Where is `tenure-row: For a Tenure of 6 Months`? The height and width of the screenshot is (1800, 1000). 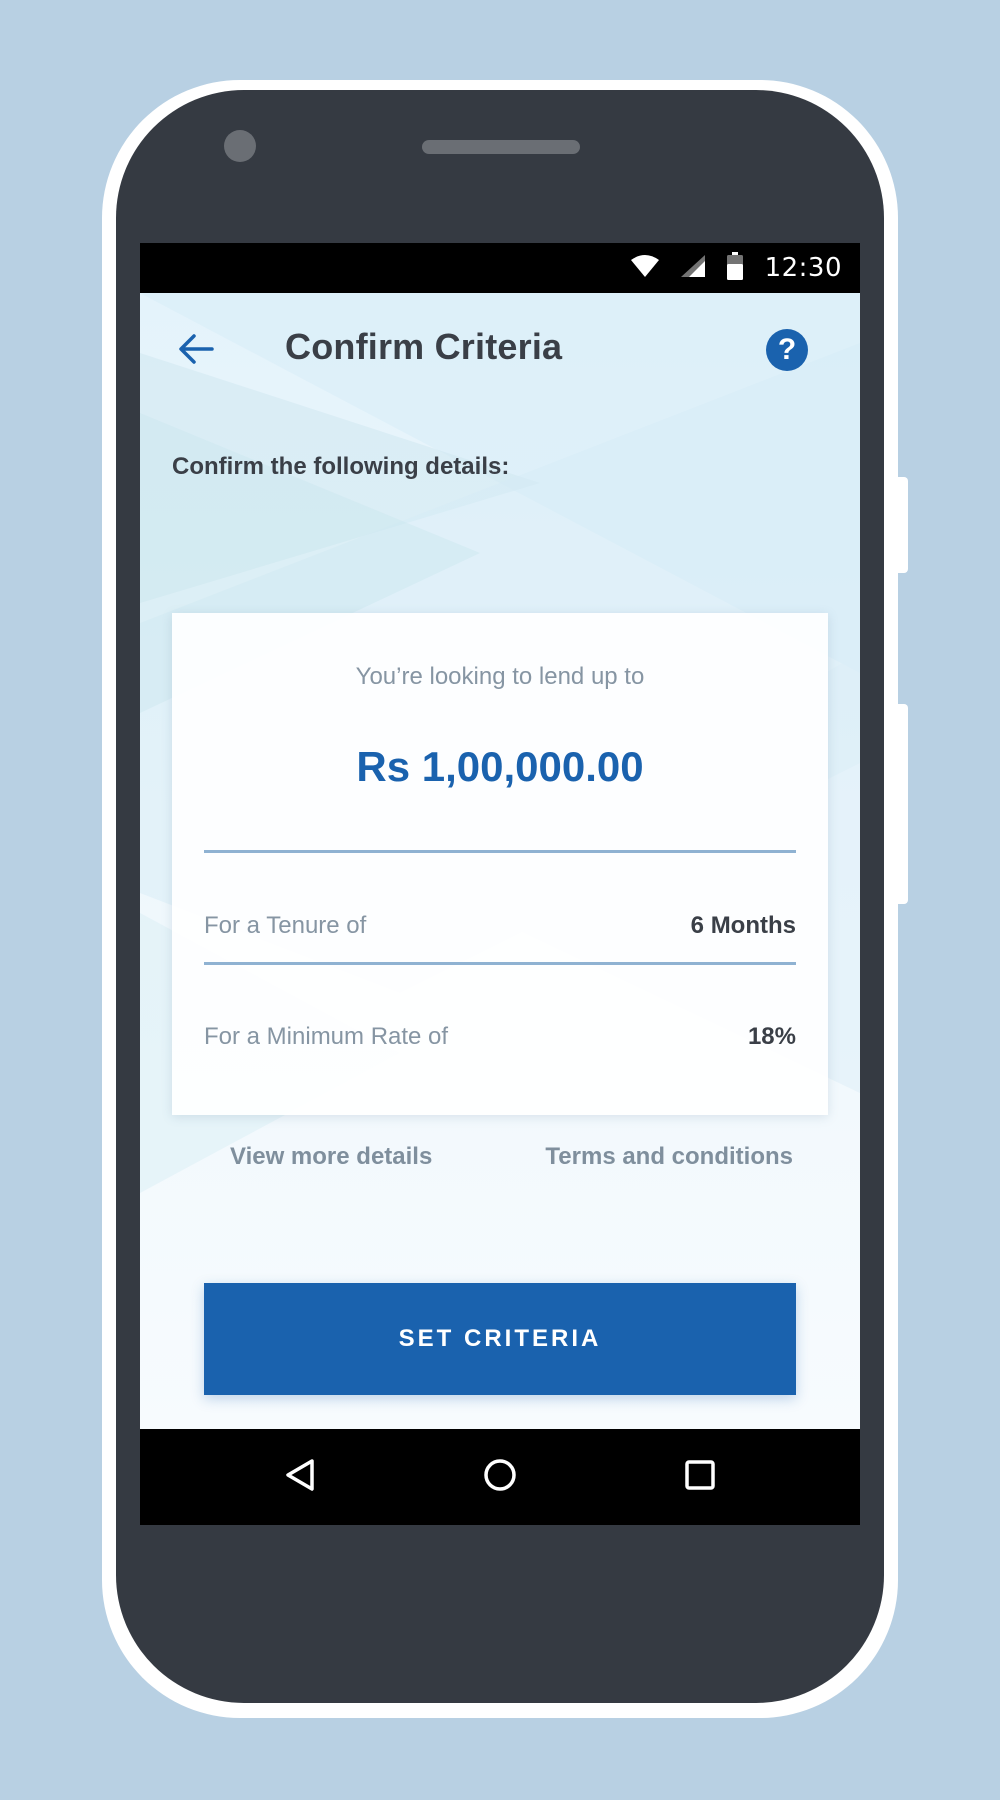 tenure-row: For a Tenure of 6 Months is located at coordinates (500, 926).